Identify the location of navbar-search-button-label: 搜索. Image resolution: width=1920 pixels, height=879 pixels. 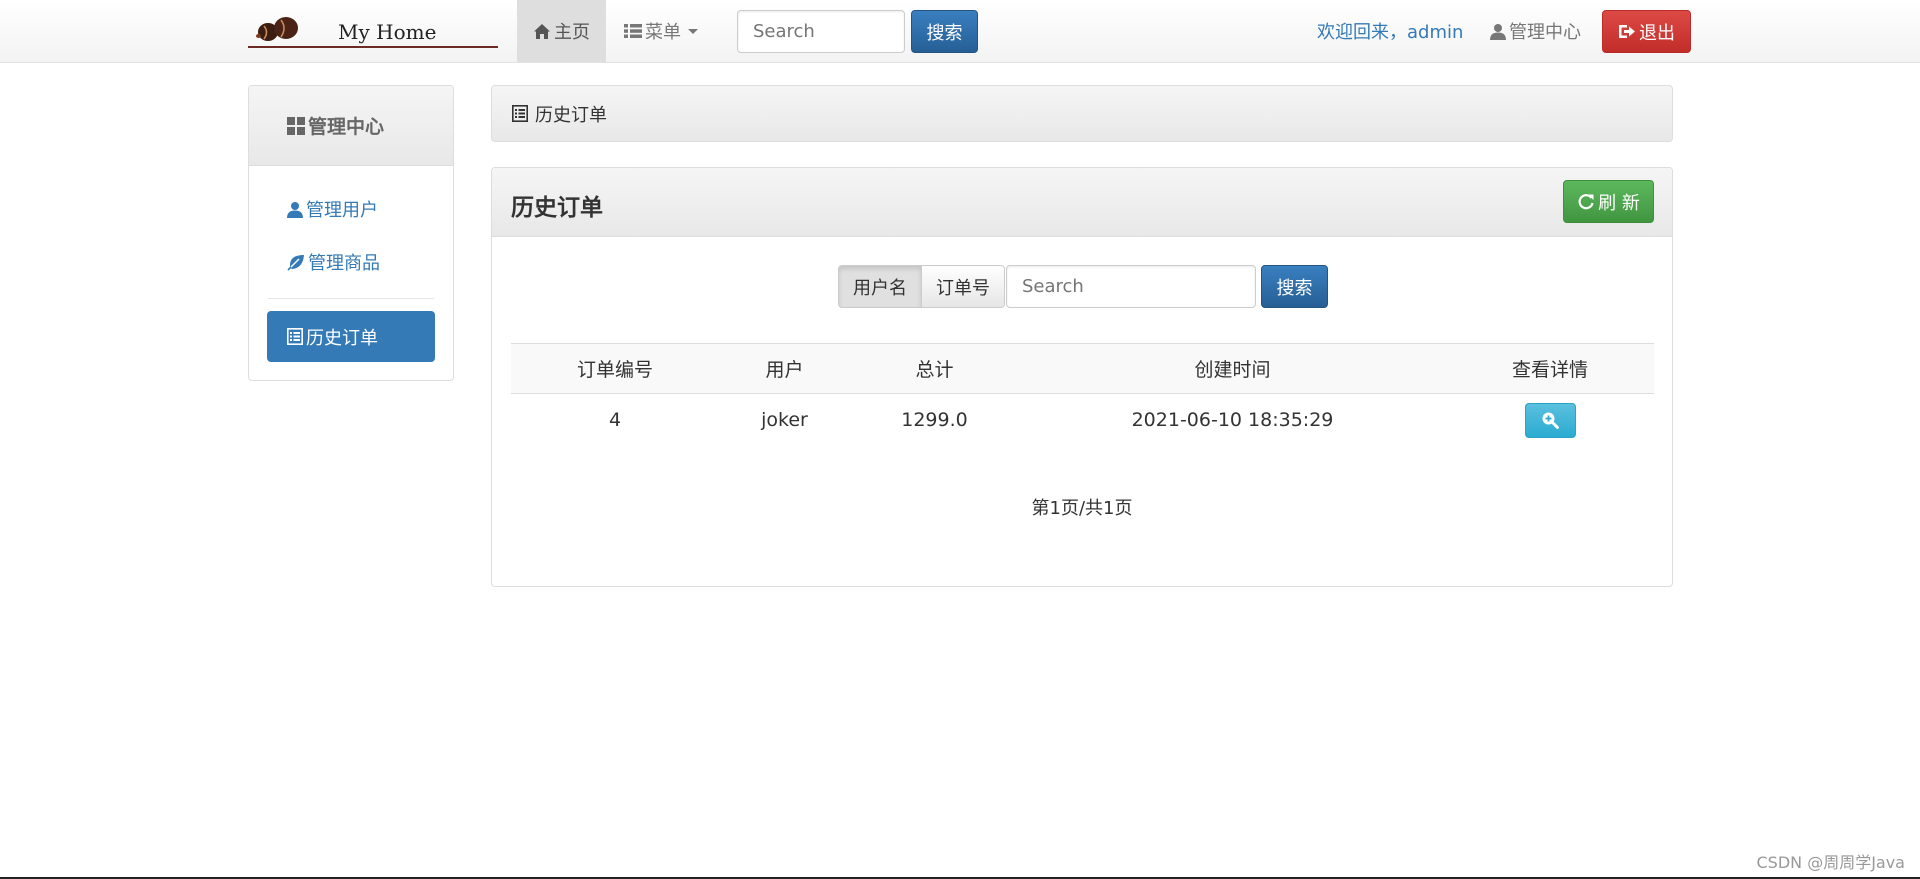
(944, 33).